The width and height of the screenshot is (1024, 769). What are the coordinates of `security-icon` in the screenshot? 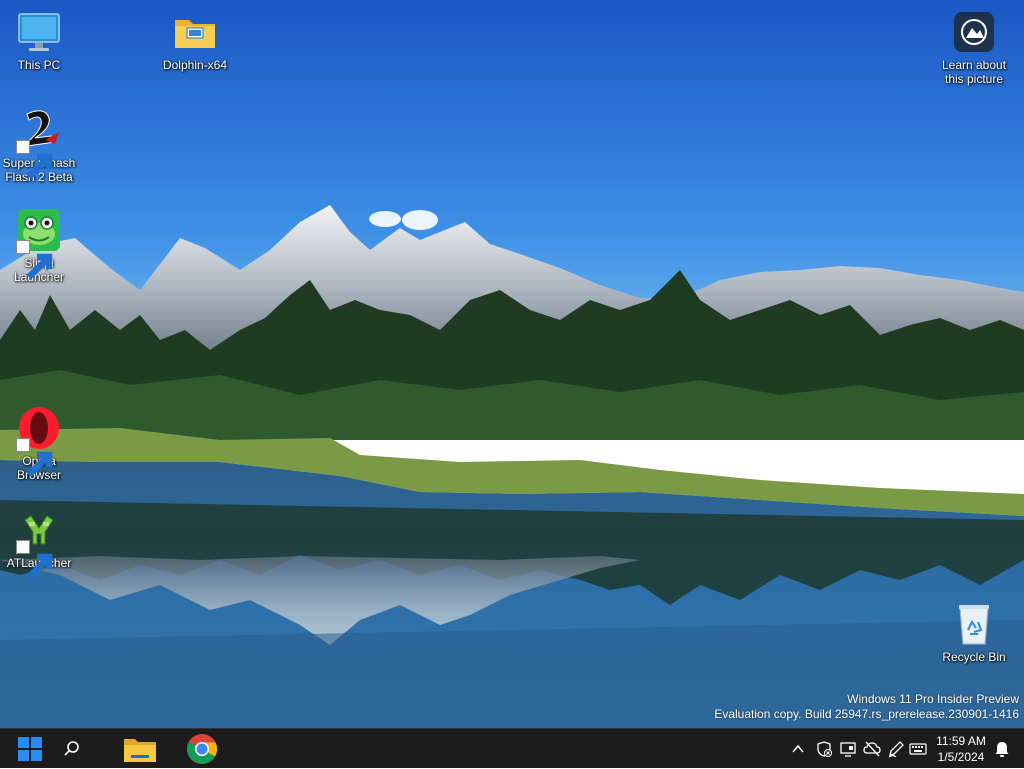 It's located at (824, 749).